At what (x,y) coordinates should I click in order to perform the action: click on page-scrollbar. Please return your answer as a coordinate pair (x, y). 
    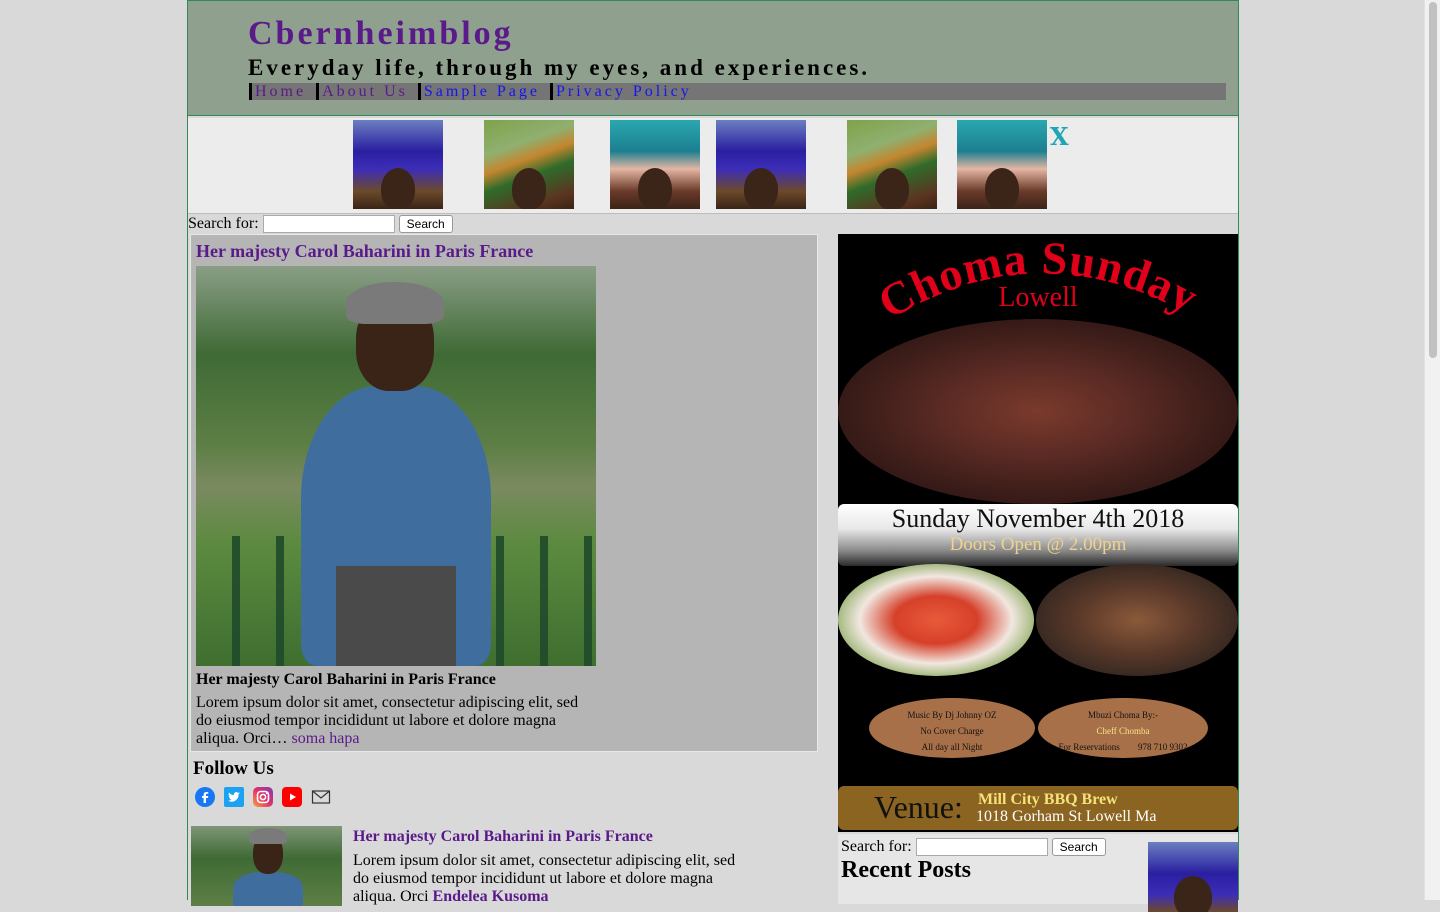
    Looking at the image, I should click on (1432, 450).